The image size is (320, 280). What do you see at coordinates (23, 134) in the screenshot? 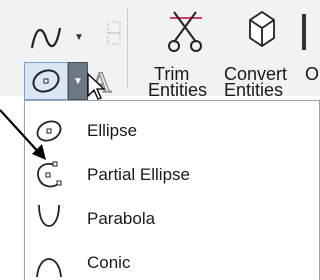
I see `callout-arrow-icon` at bounding box center [23, 134].